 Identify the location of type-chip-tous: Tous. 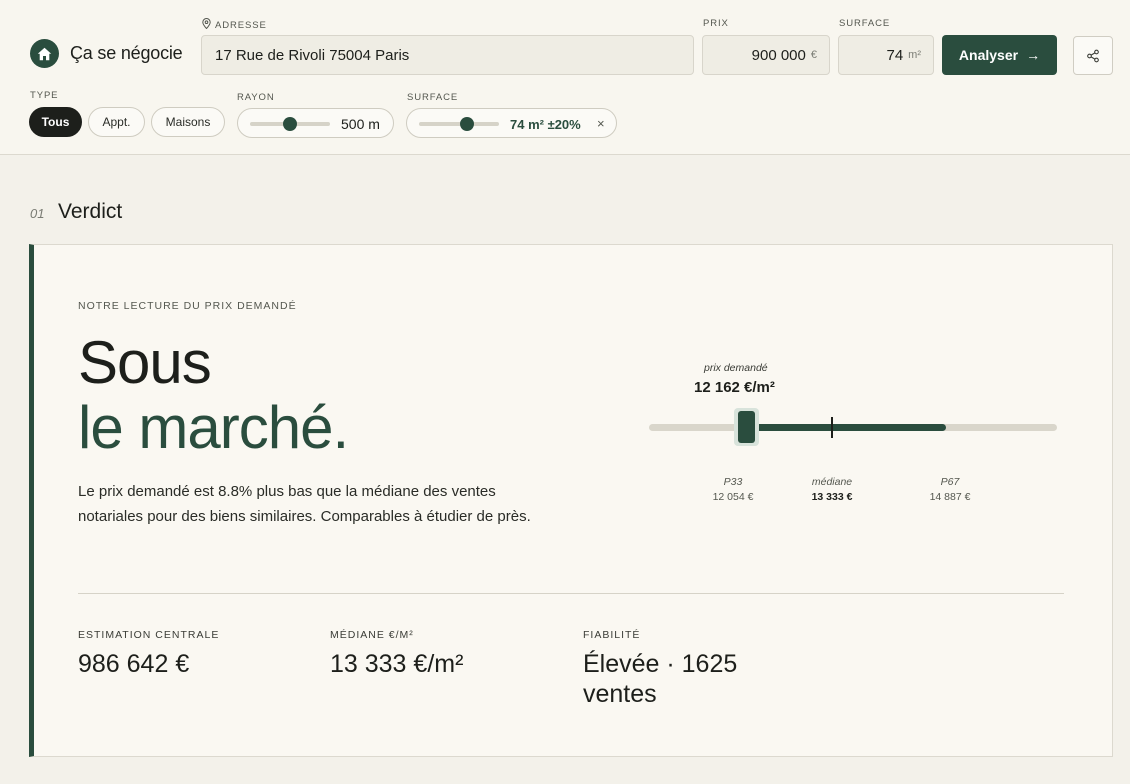
(55, 122).